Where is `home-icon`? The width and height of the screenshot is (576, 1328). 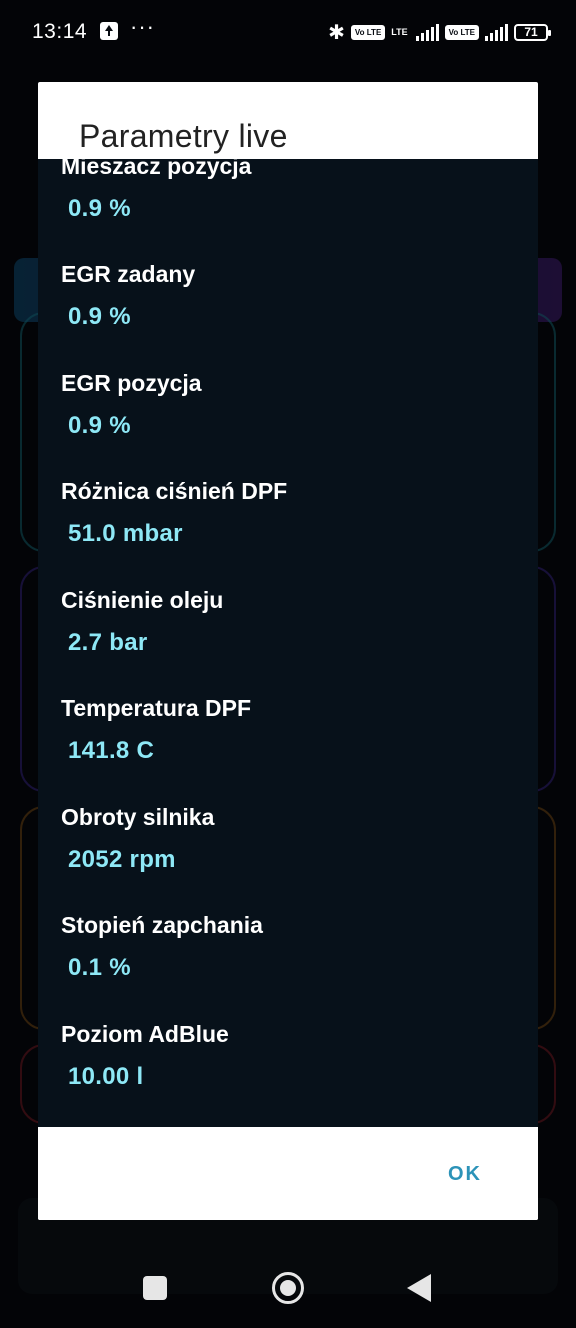
home-icon is located at coordinates (288, 1288).